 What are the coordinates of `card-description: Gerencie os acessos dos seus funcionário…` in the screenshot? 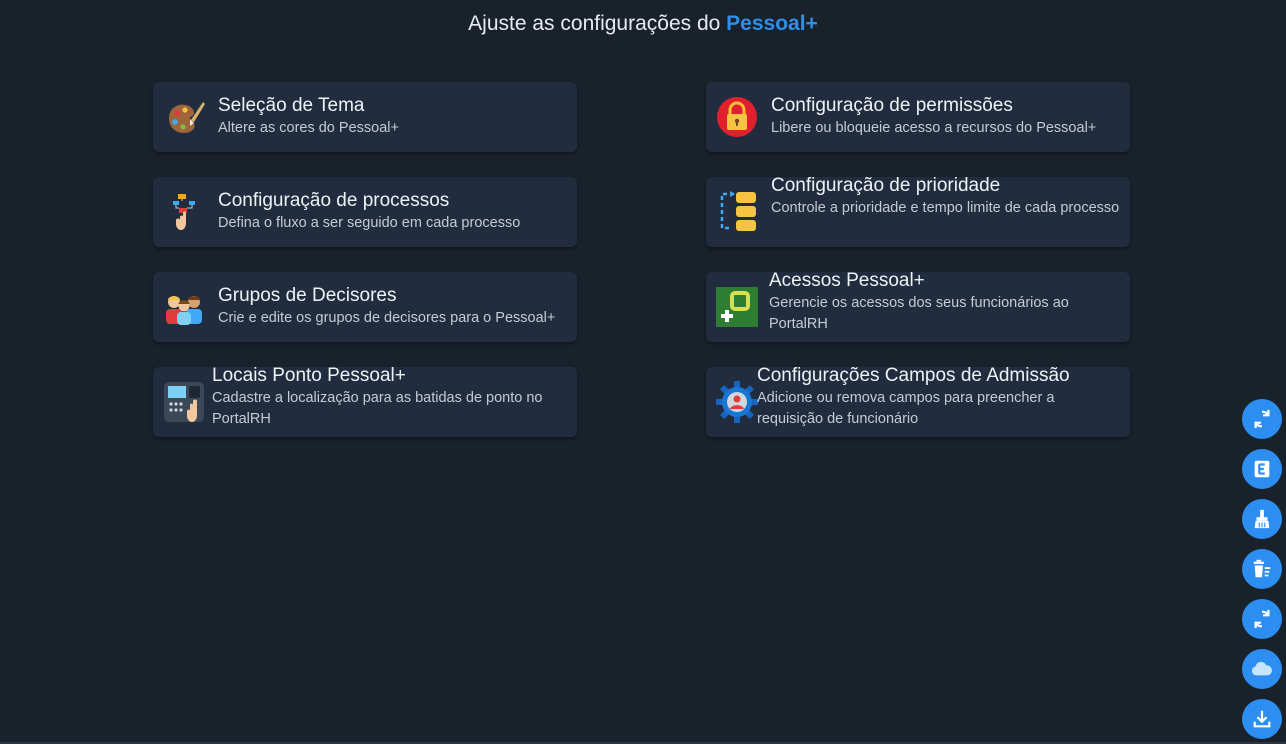 It's located at (919, 313).